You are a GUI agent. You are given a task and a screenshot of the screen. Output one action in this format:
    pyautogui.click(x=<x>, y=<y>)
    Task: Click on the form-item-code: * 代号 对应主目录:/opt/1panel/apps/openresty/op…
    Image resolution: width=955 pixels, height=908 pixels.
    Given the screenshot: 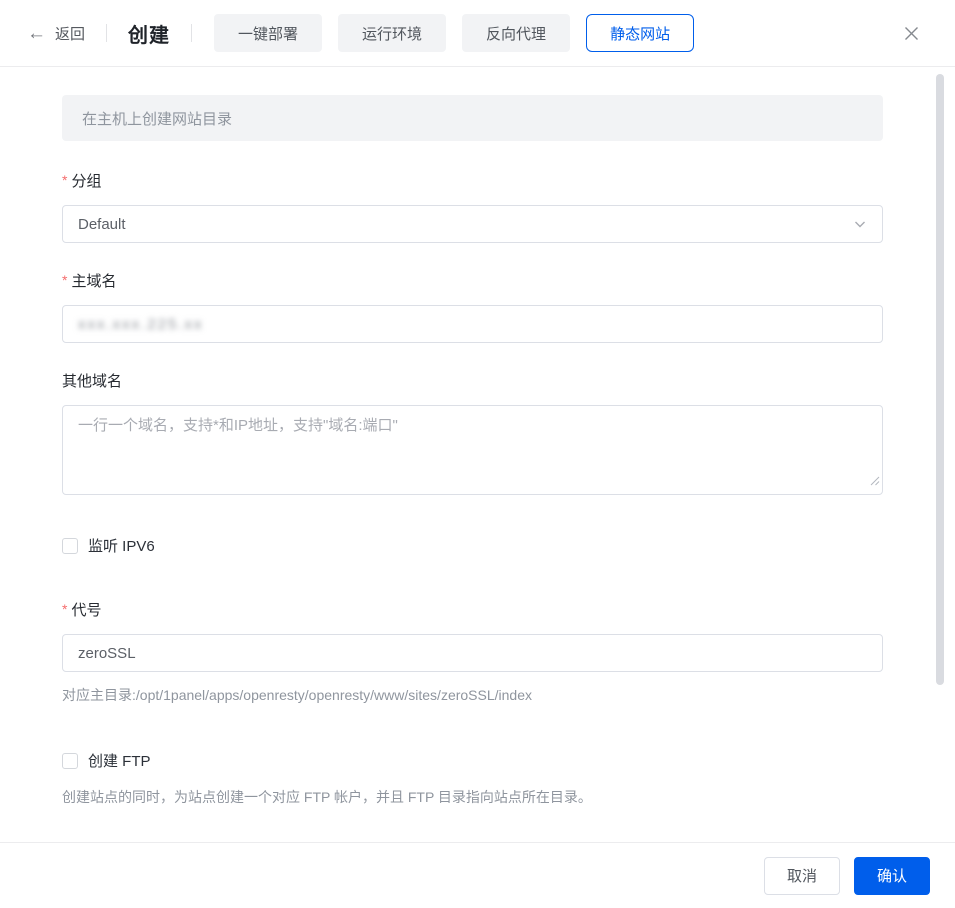 What is the action you would take?
    pyautogui.click(x=472, y=652)
    